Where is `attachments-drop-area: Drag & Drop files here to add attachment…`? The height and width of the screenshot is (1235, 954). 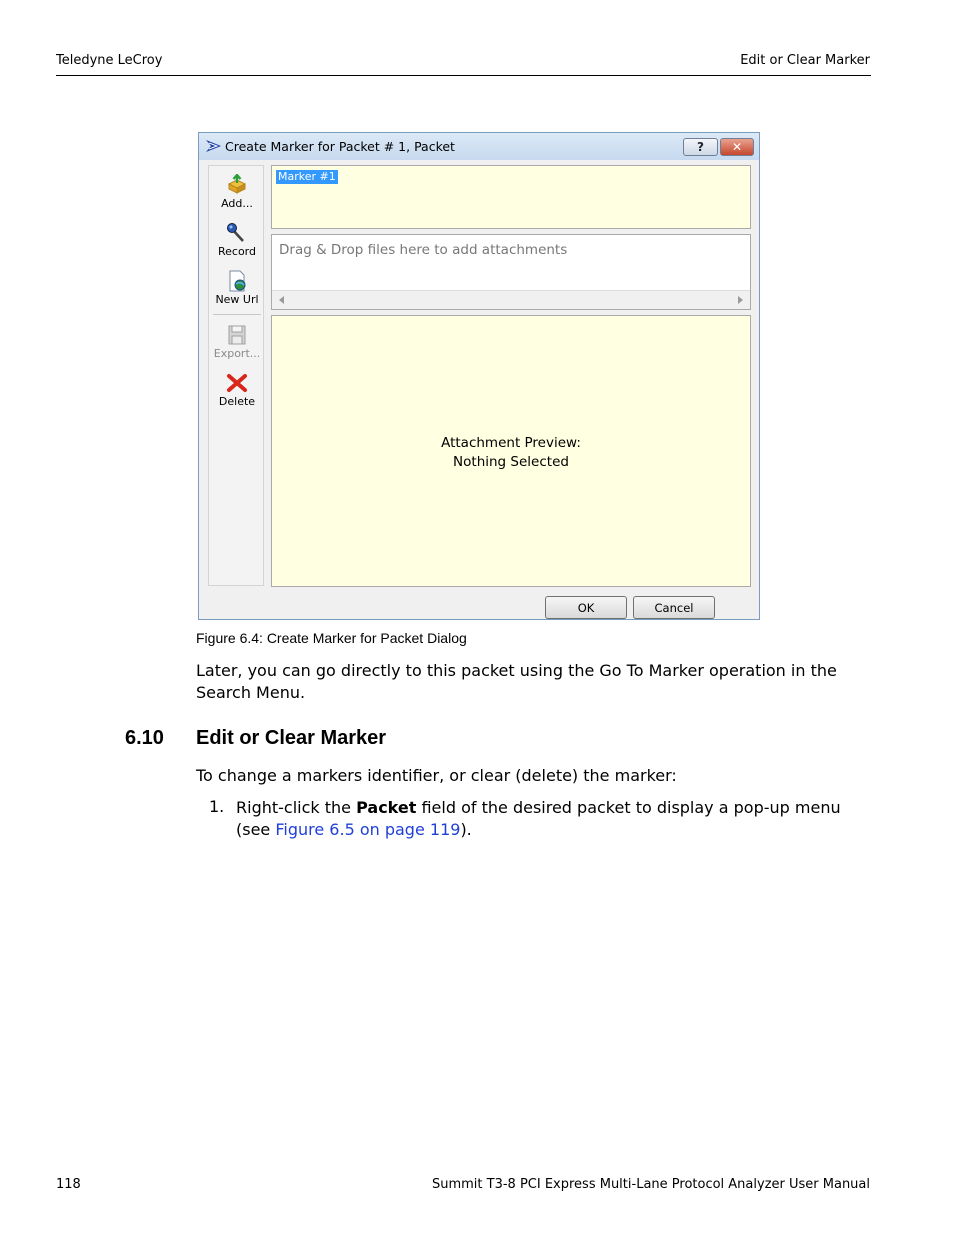 attachments-drop-area: Drag & Drop files here to add attachment… is located at coordinates (511, 272).